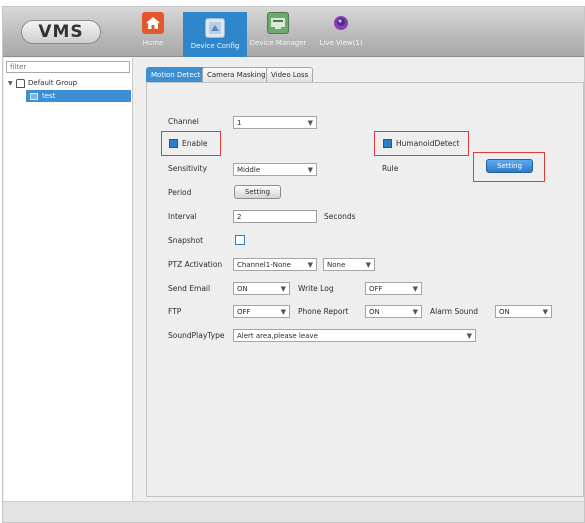  I want to click on nav-device-manager-button: Device Manager, so click(278, 32).